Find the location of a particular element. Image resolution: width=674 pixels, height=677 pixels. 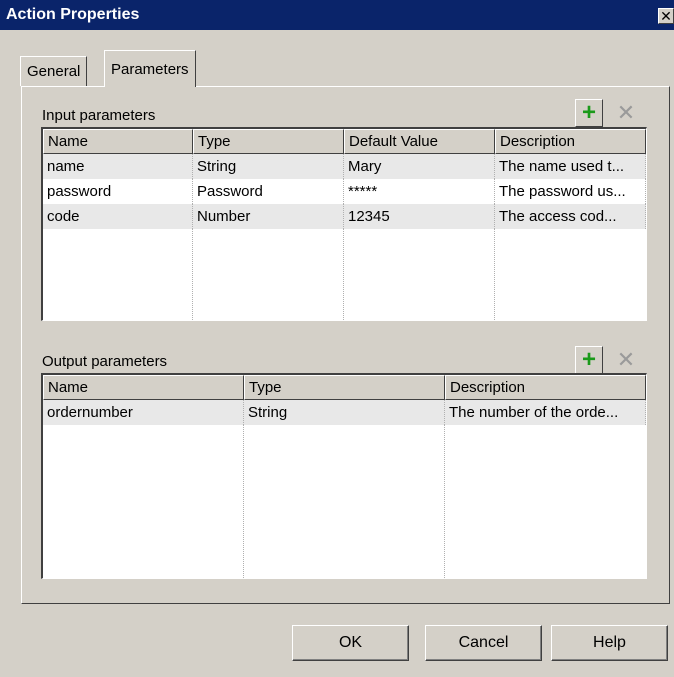

cell-name: ordernumber is located at coordinates (143, 412).